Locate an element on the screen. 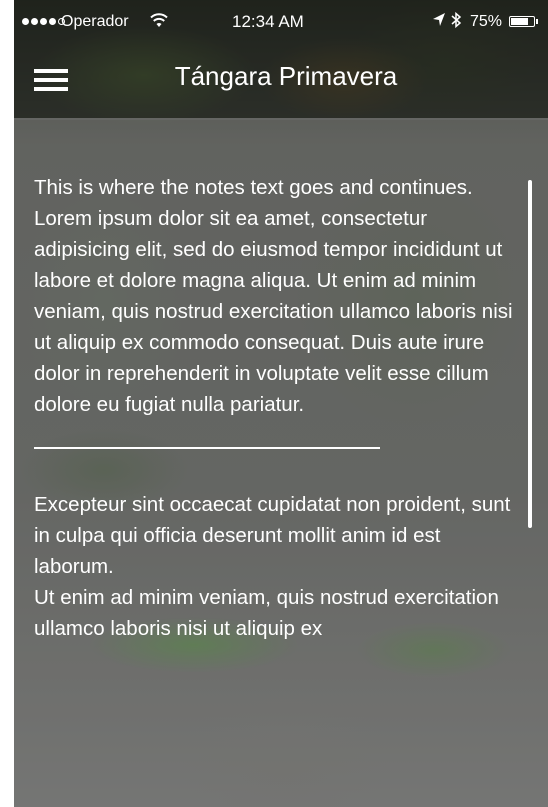 This screenshot has height=807, width=548. bluetooth-icon is located at coordinates (456, 22).